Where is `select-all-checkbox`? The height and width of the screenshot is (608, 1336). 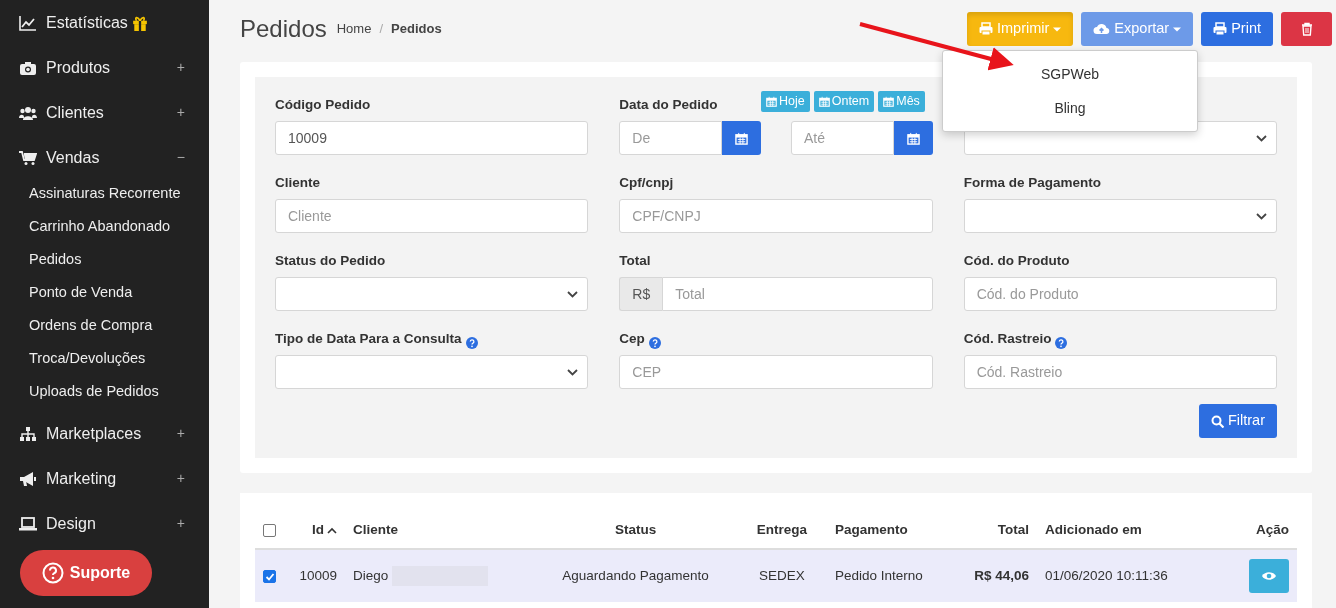 select-all-checkbox is located at coordinates (269, 531).